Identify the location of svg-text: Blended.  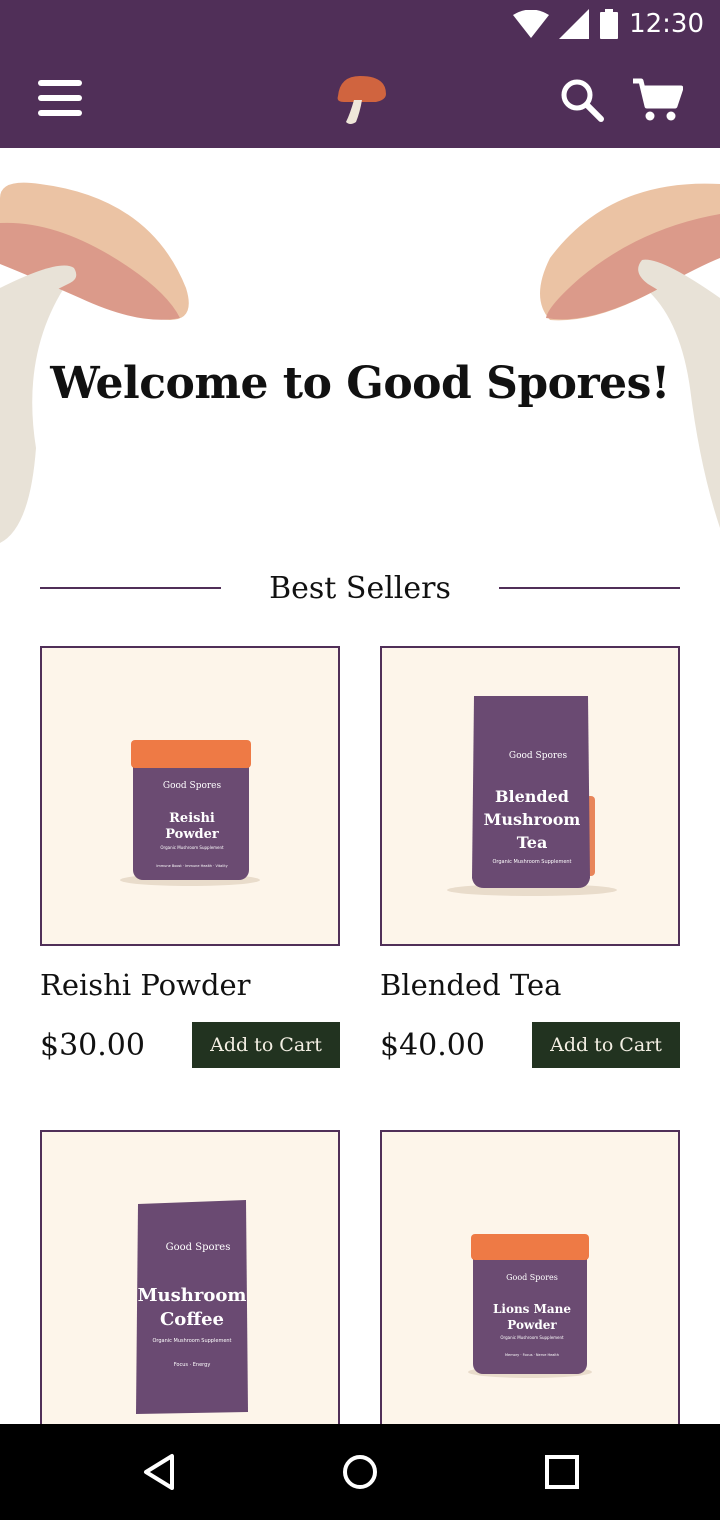
(532, 796).